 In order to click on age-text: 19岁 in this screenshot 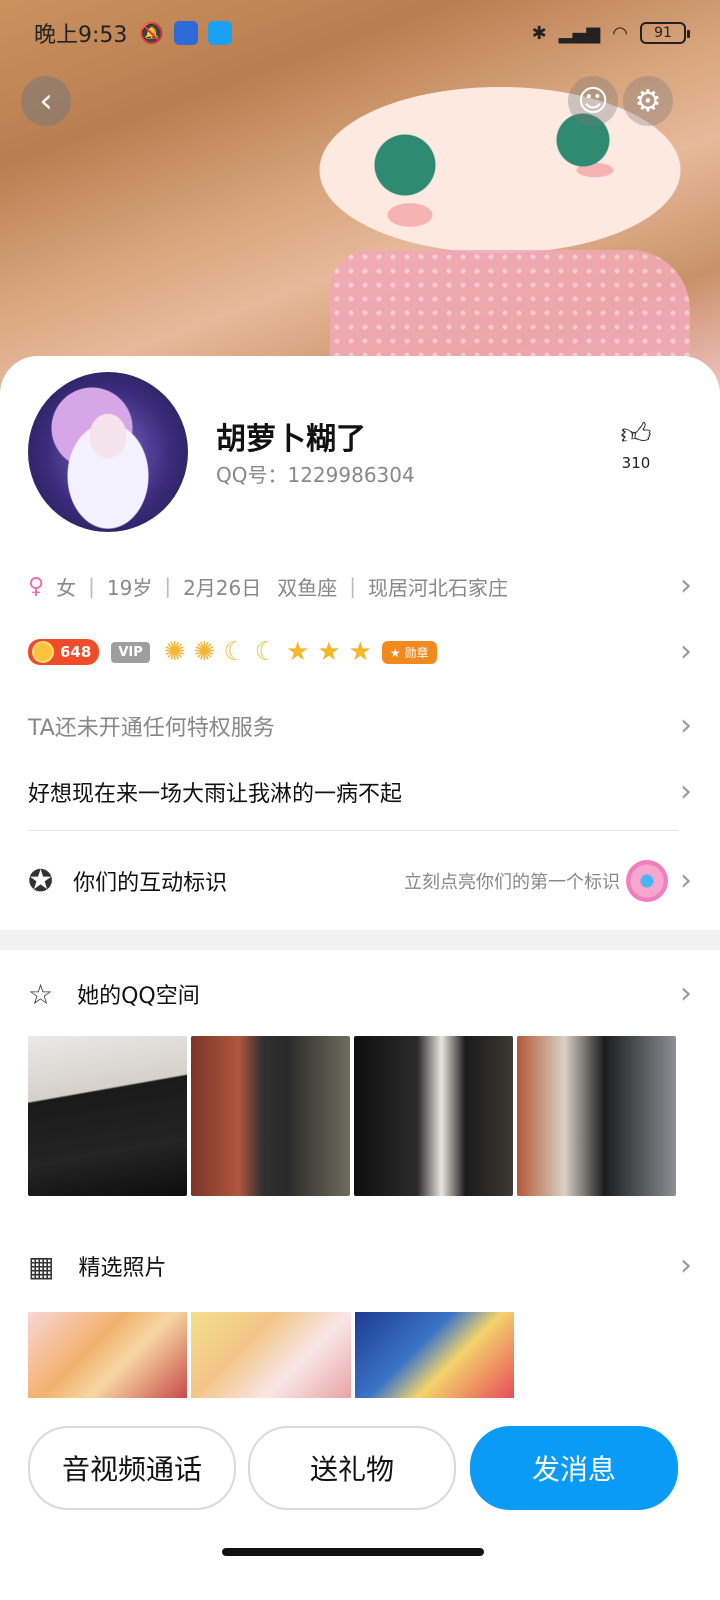, I will do `click(129, 587)`.